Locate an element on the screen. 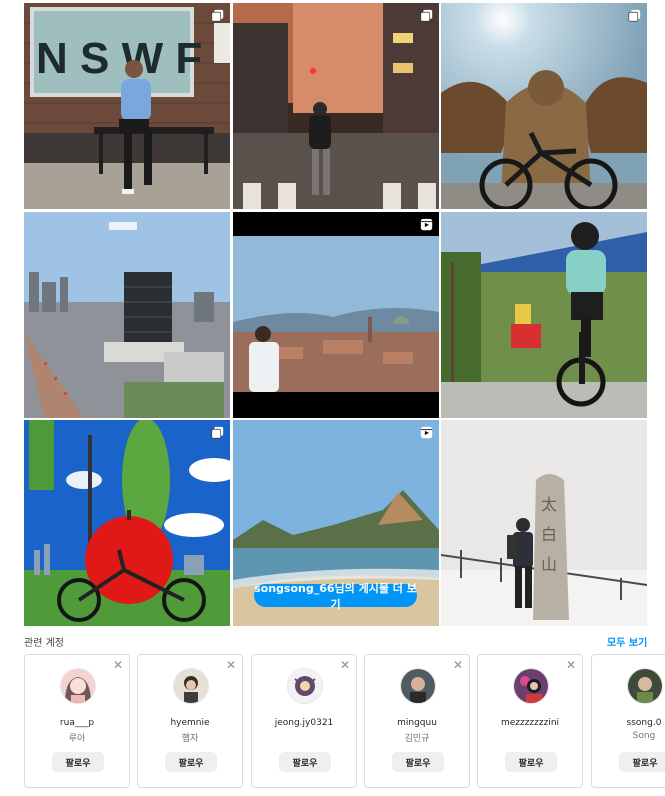 This screenshot has width=665, height=796. account-card: ✕ hyemnie 혭자 팔로우 is located at coordinates (190, 721).